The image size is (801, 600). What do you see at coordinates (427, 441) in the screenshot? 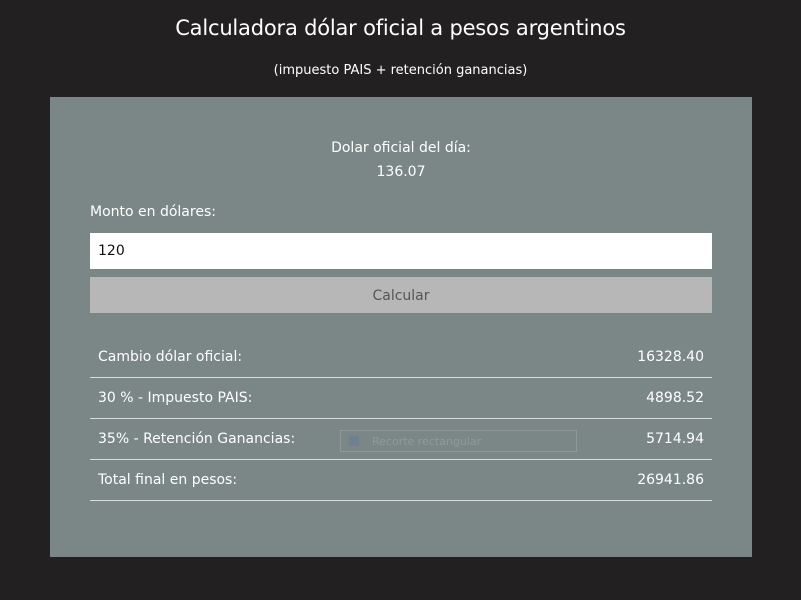
I see `screenshot-overlay-text: Recorte rectangular` at bounding box center [427, 441].